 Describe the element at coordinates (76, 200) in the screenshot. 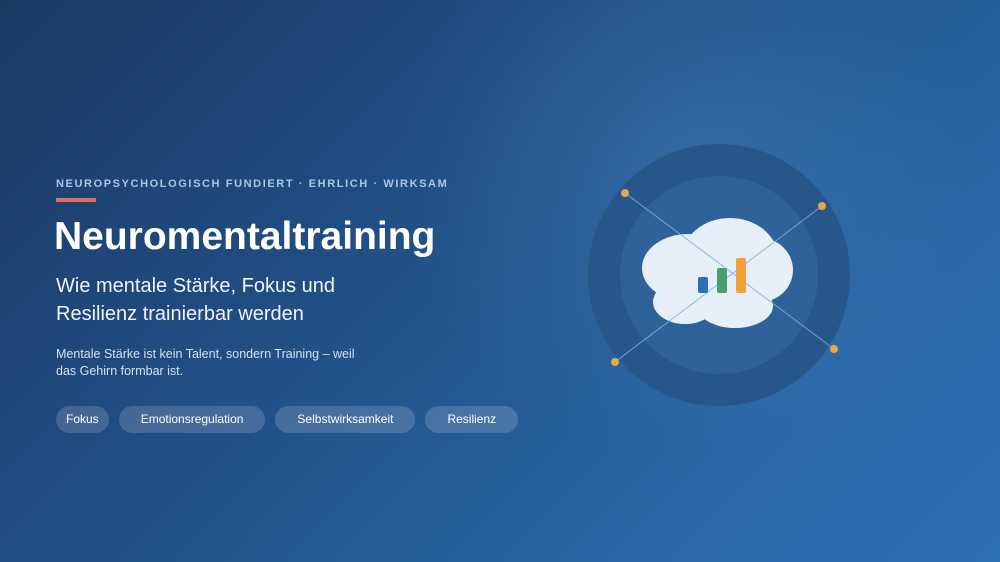

I see `accent-line` at that location.